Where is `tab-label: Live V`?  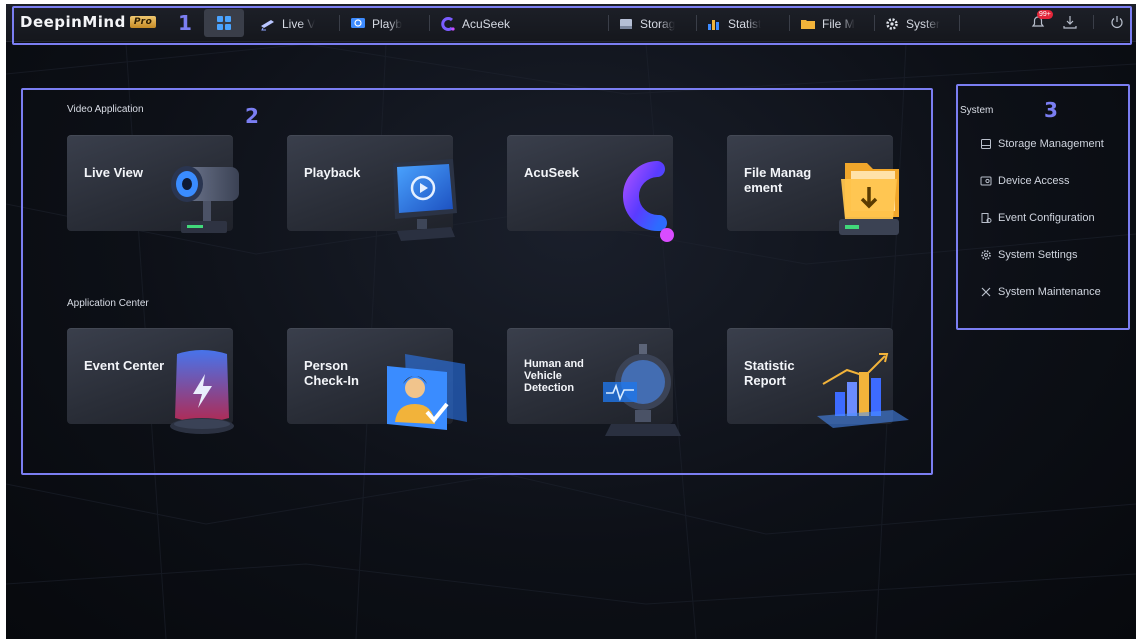 tab-label: Live V is located at coordinates (299, 24).